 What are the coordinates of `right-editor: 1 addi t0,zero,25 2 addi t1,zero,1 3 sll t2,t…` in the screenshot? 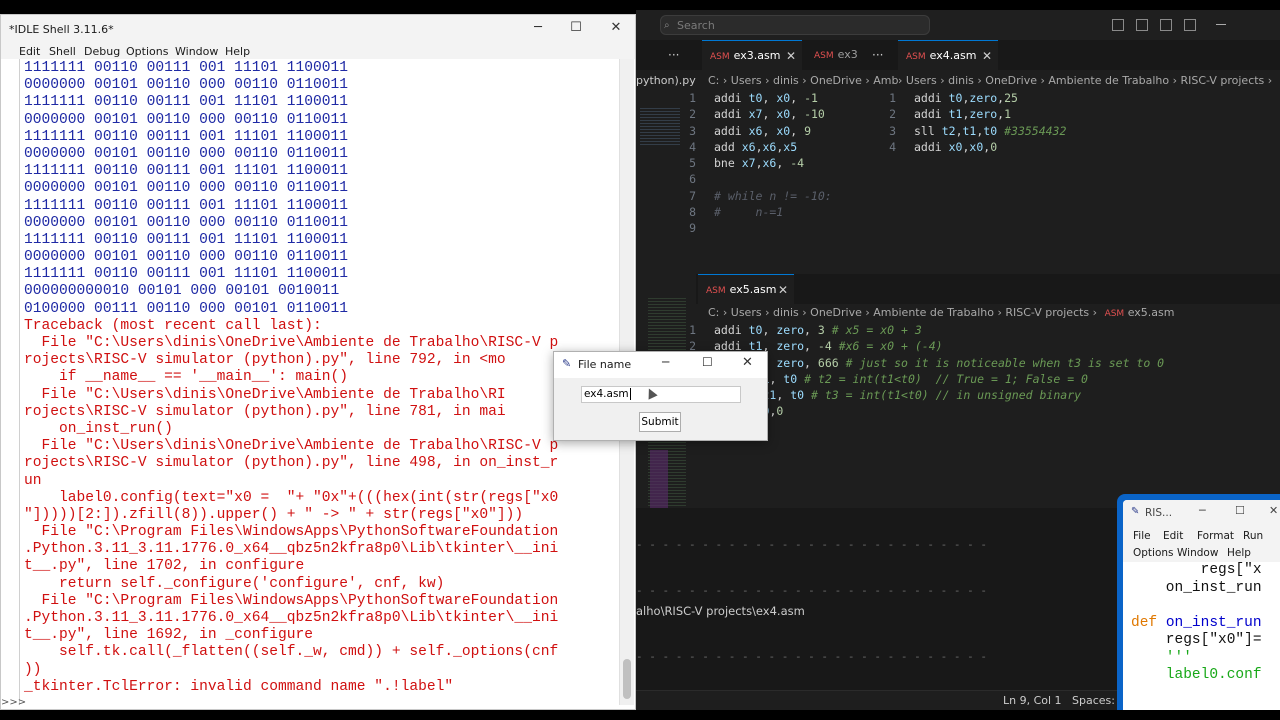 It's located at (1084, 130).